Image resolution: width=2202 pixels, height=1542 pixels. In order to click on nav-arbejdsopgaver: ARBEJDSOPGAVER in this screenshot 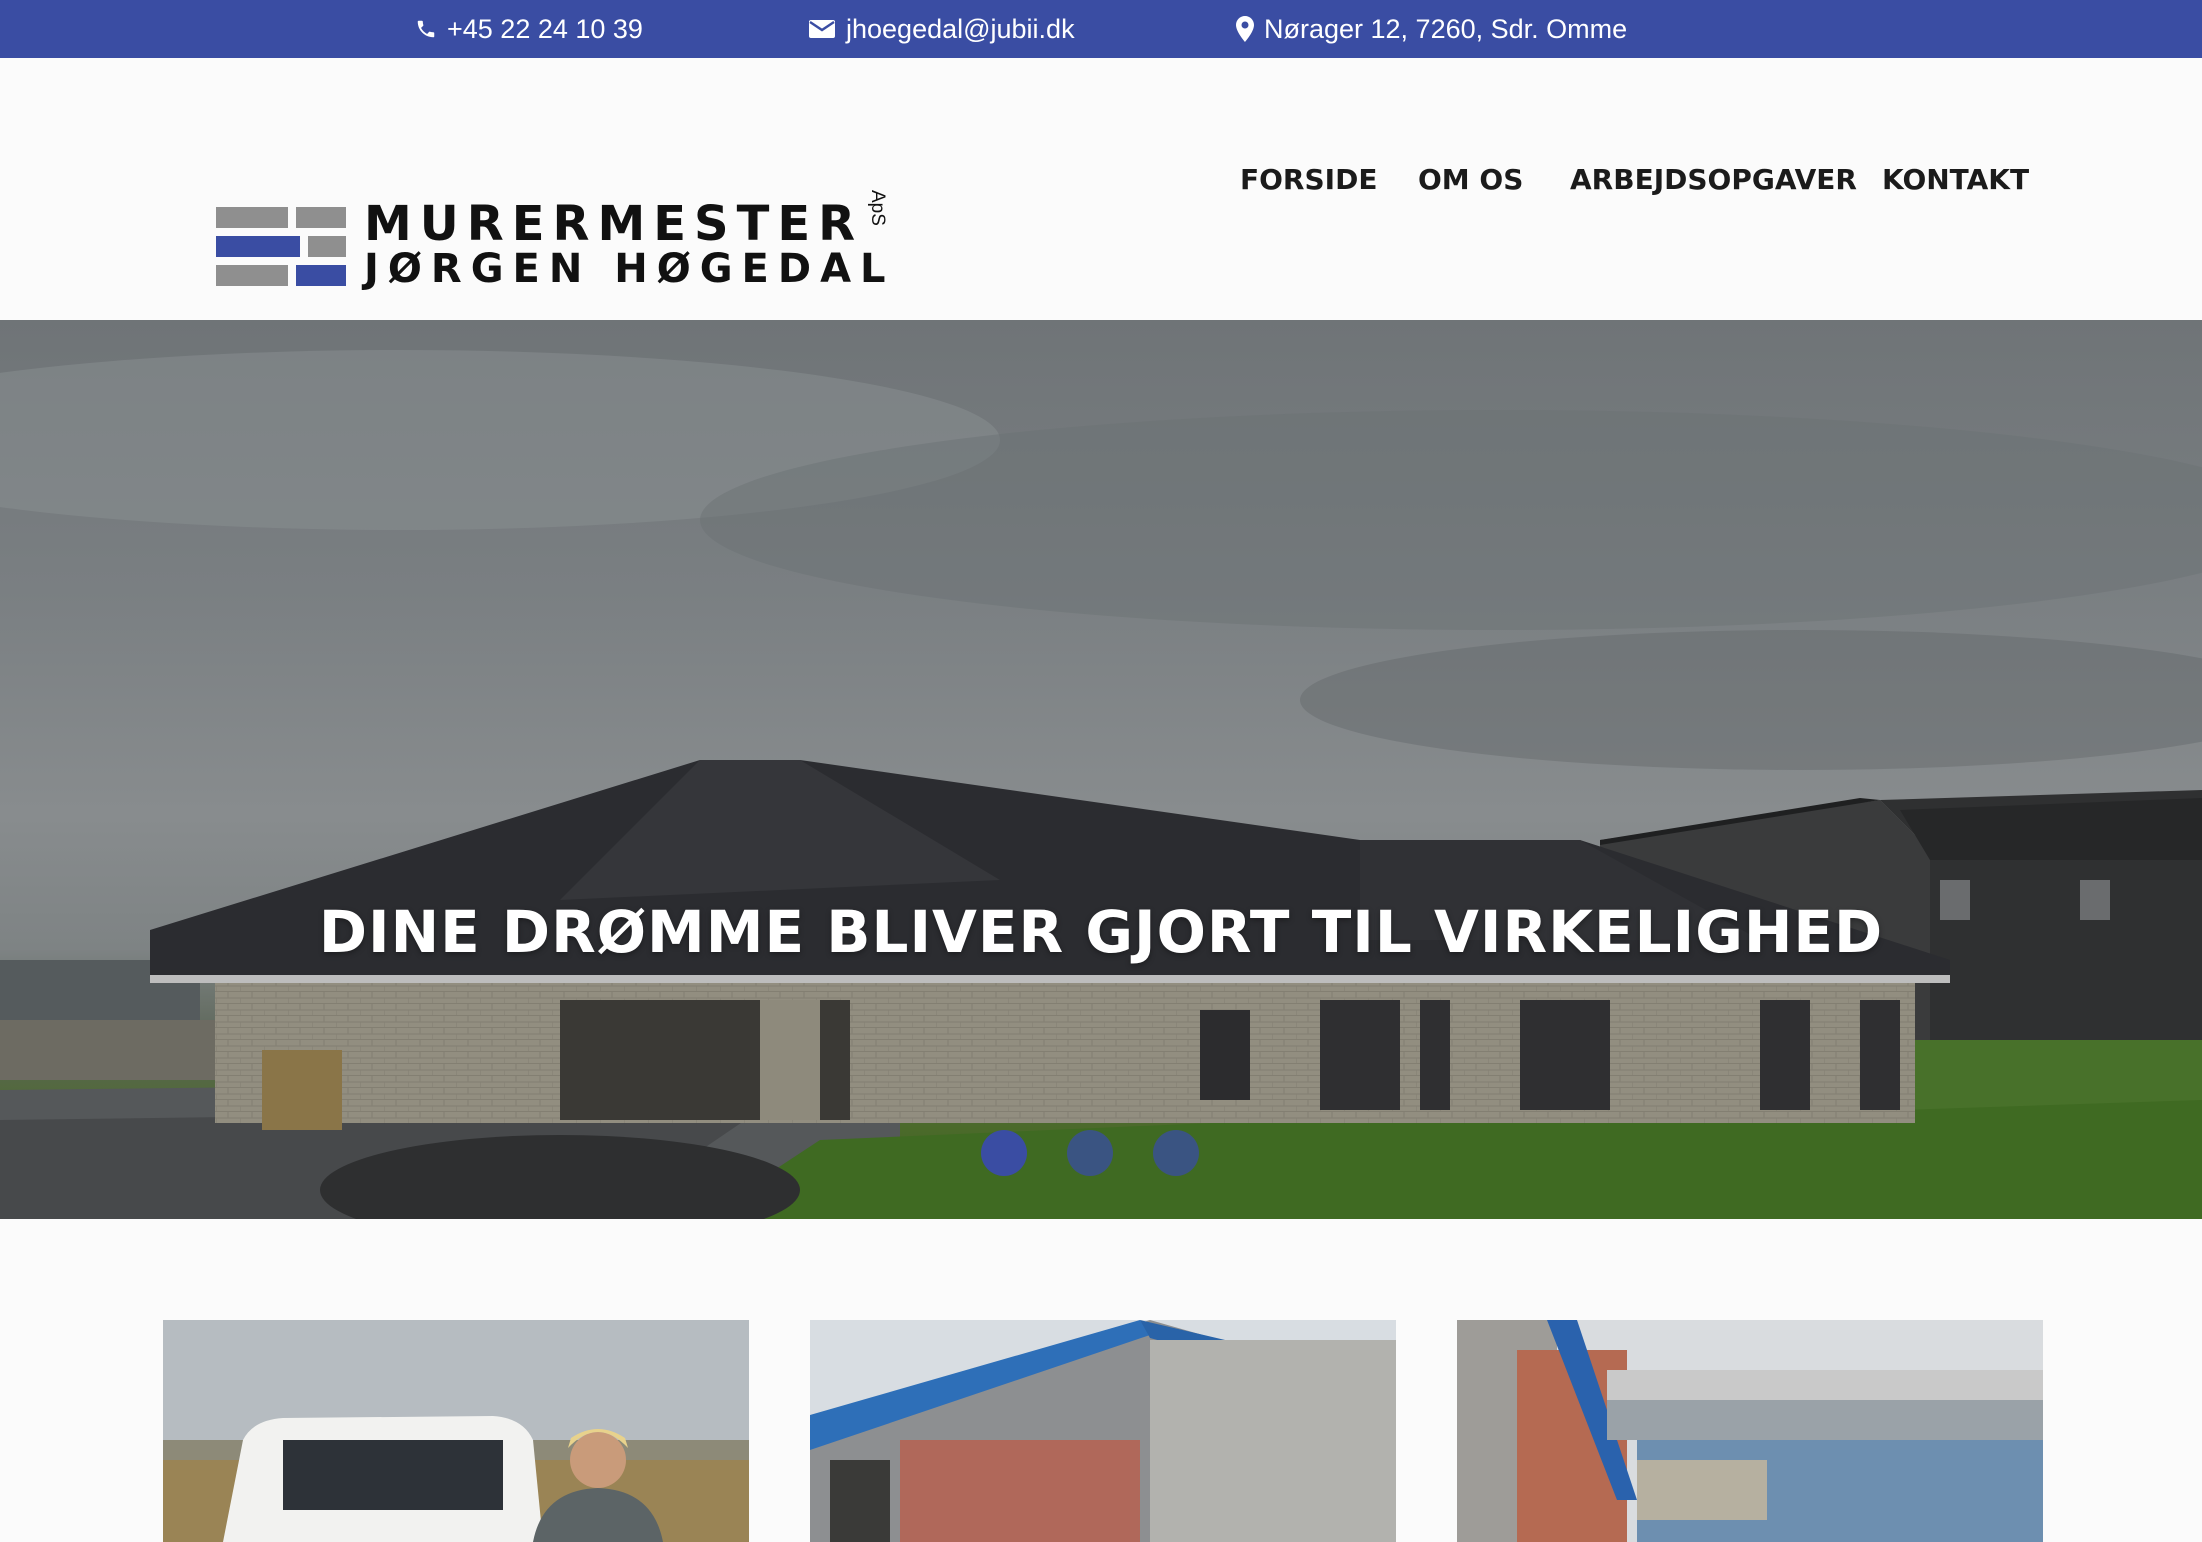, I will do `click(1713, 180)`.